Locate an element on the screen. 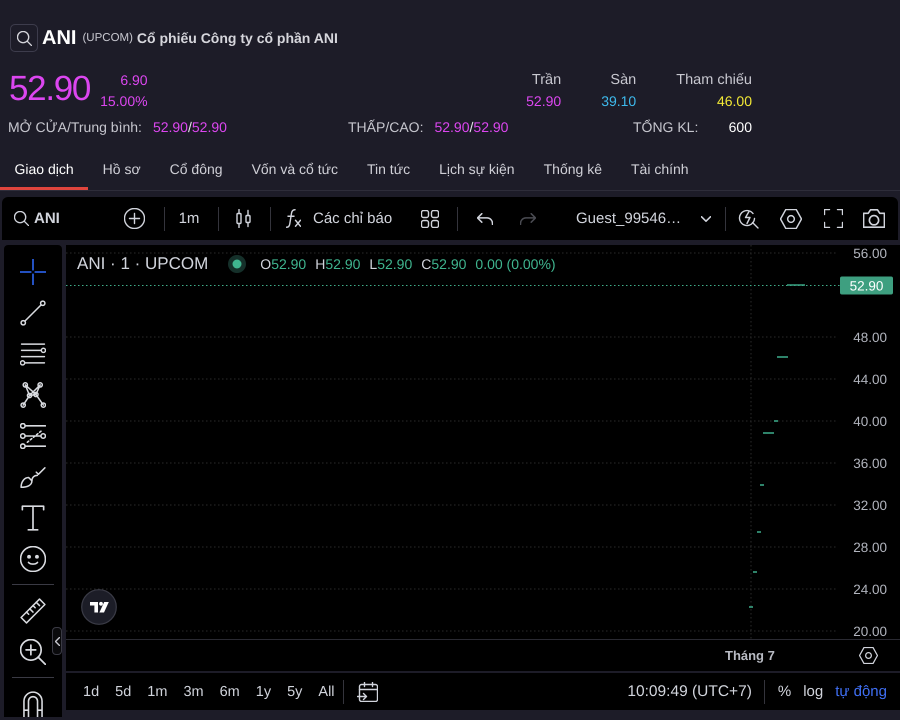 This screenshot has height=720, width=900. price-axis-label: 32.00 is located at coordinates (870, 505).